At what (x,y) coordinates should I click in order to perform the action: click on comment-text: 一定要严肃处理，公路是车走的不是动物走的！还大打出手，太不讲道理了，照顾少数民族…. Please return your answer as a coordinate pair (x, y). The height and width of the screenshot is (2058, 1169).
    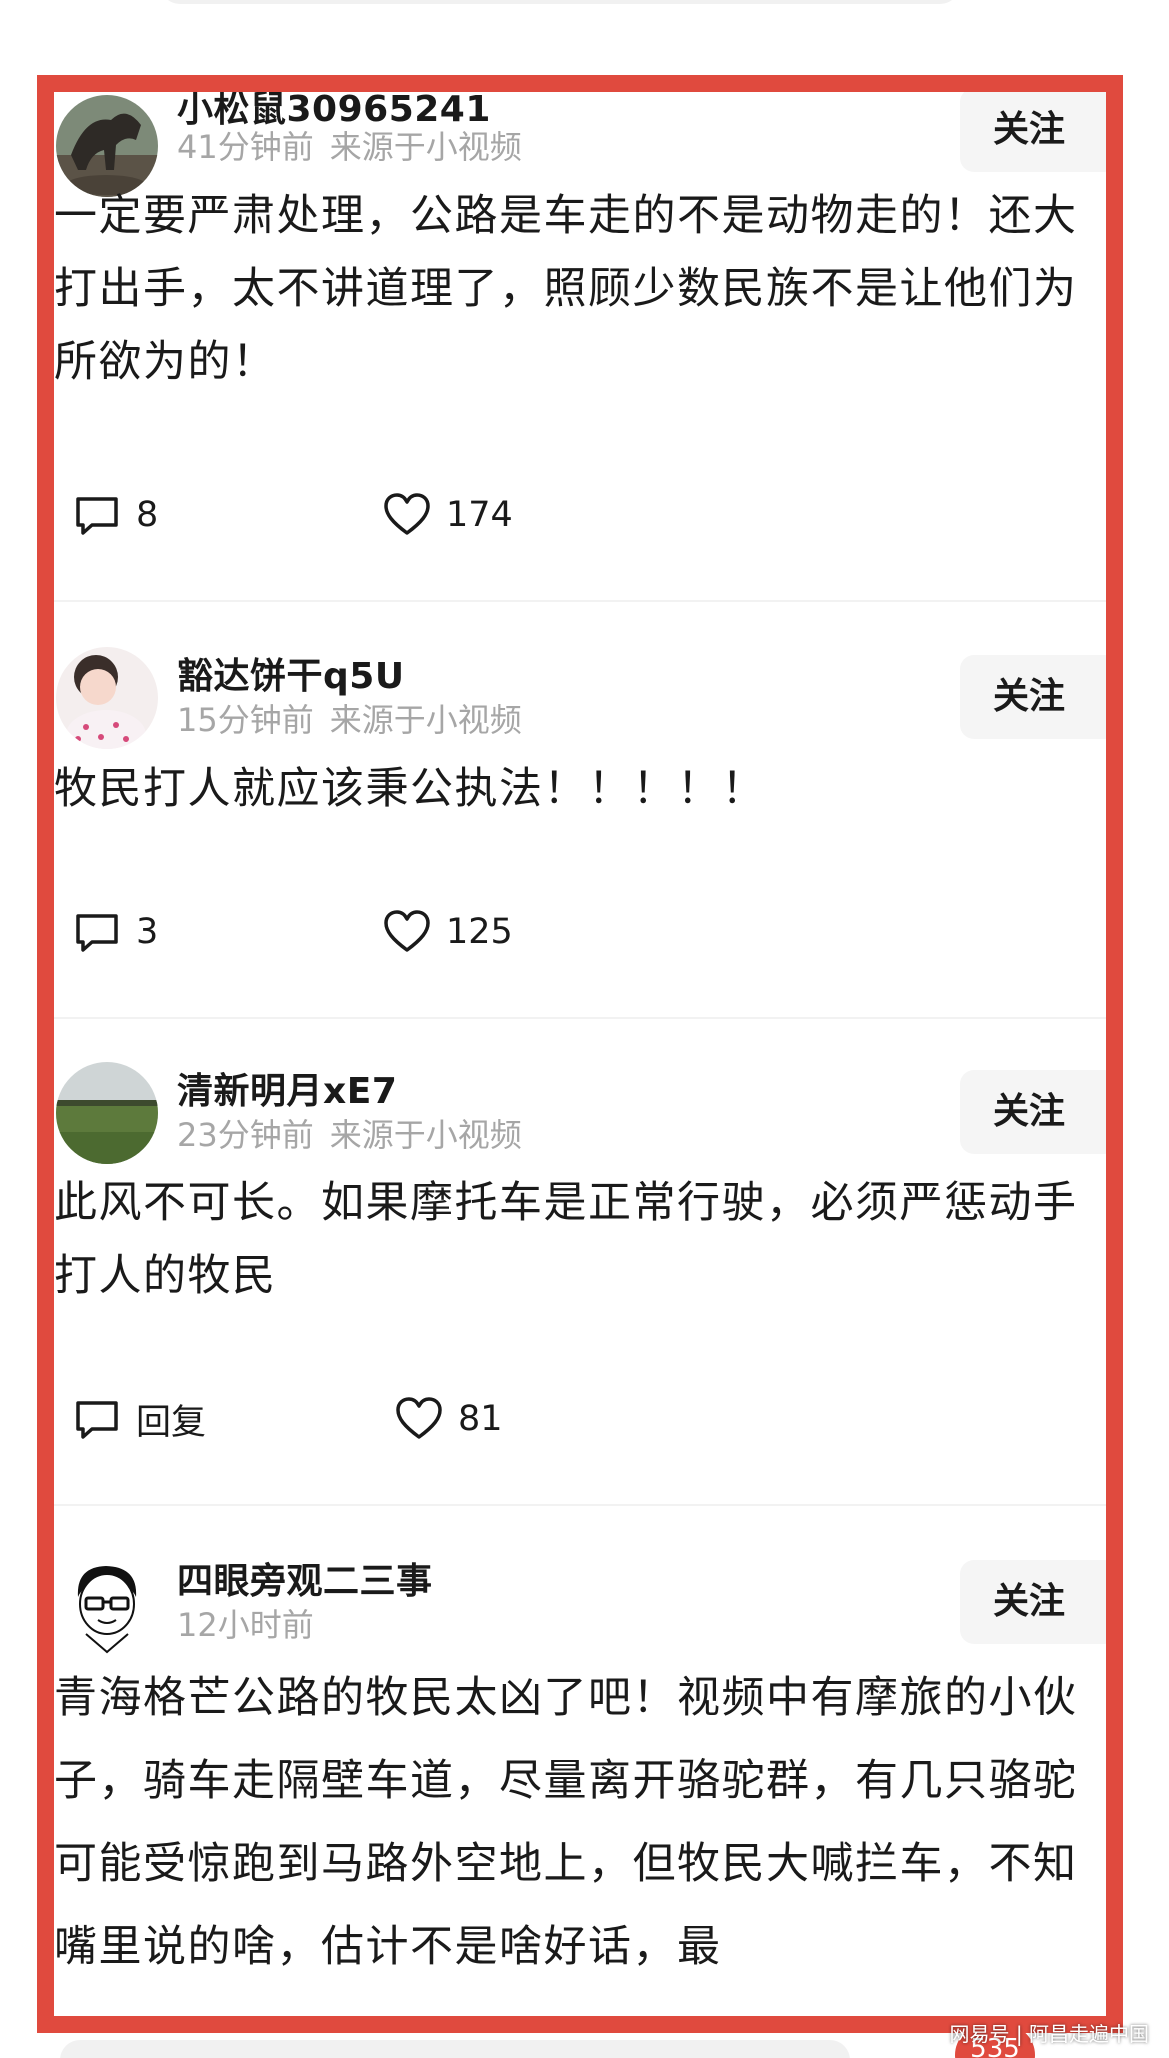
    Looking at the image, I should click on (566, 289).